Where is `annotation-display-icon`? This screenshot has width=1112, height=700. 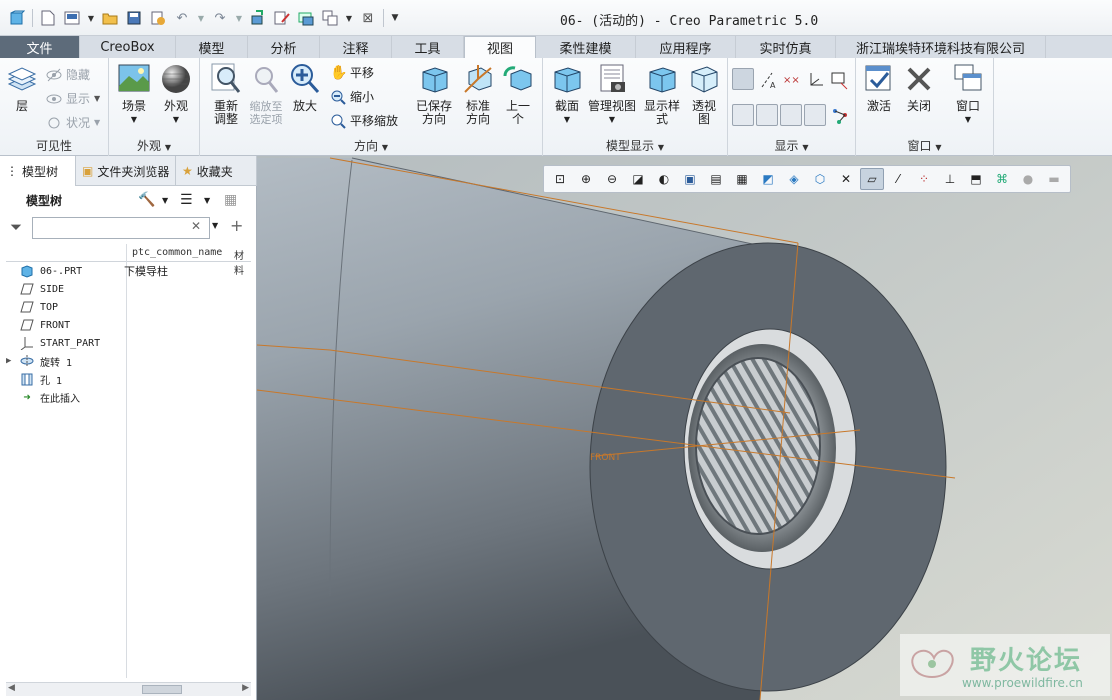 annotation-display-icon is located at coordinates (839, 79).